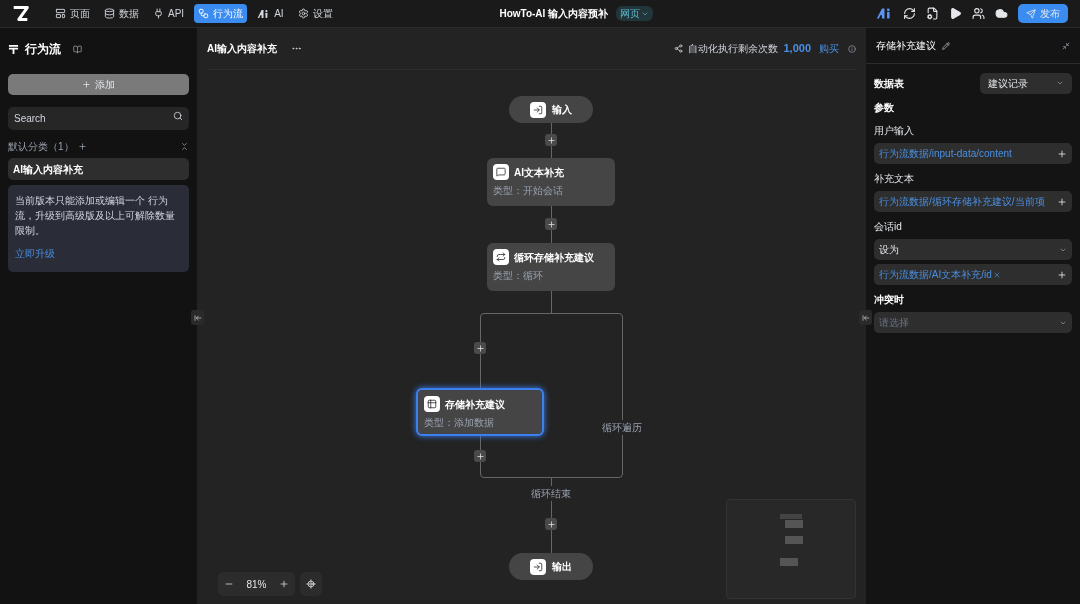 The image size is (1080, 604). What do you see at coordinates (884, 108) in the screenshot?
I see `section-heading: 参数` at bounding box center [884, 108].